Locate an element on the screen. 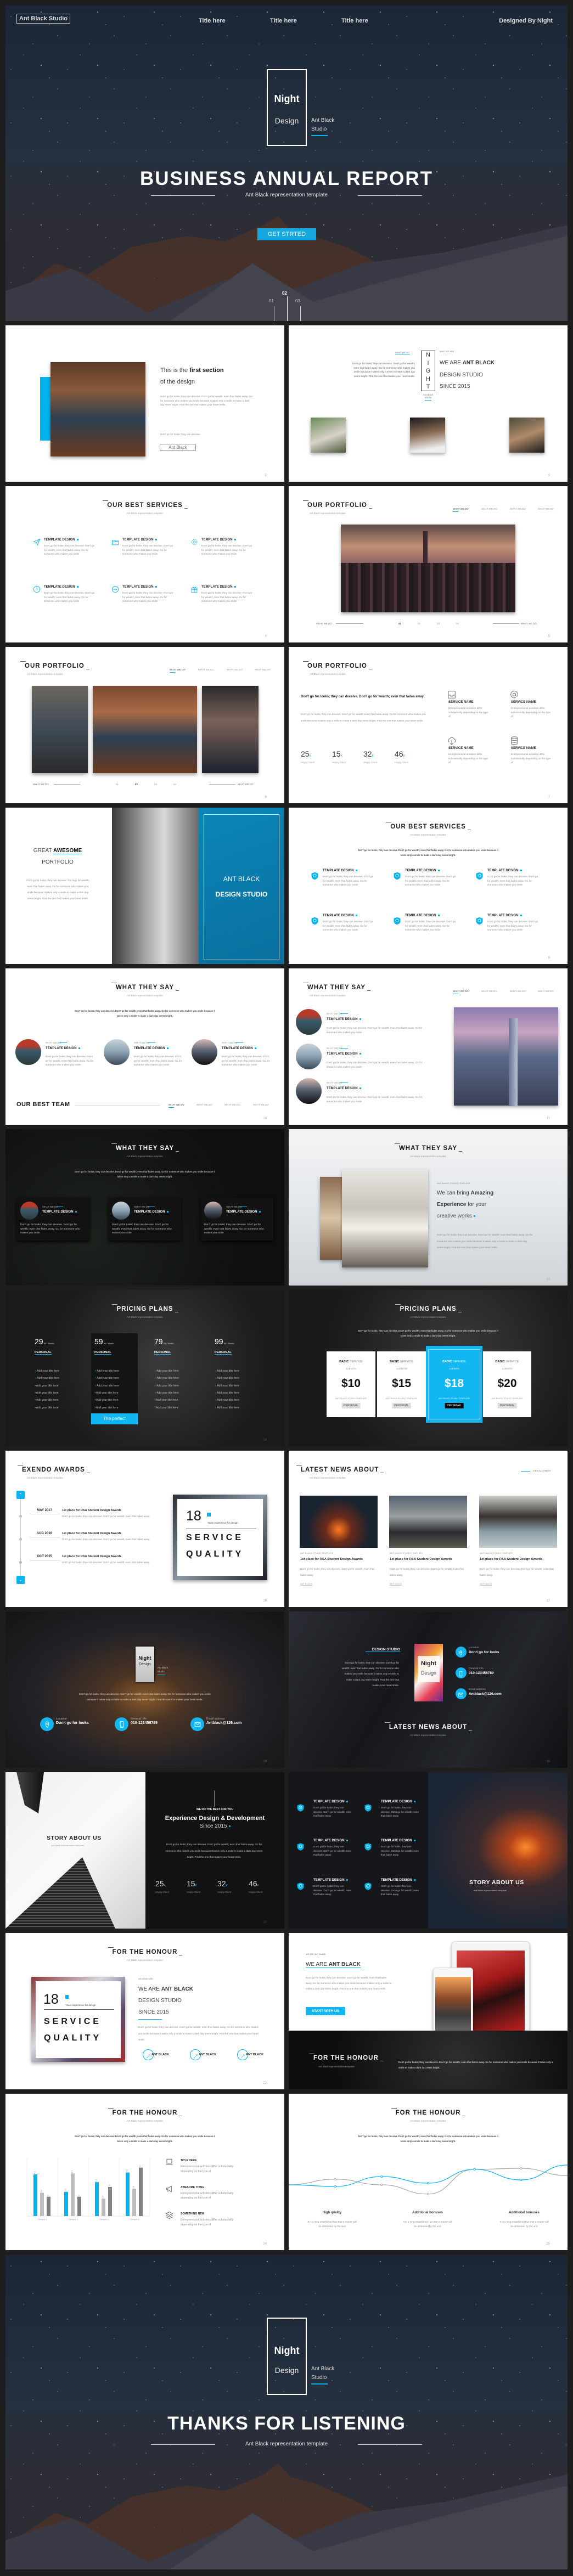 Image resolution: width=573 pixels, height=2576 pixels. tab-4: WHAT WE DO is located at coordinates (546, 509).